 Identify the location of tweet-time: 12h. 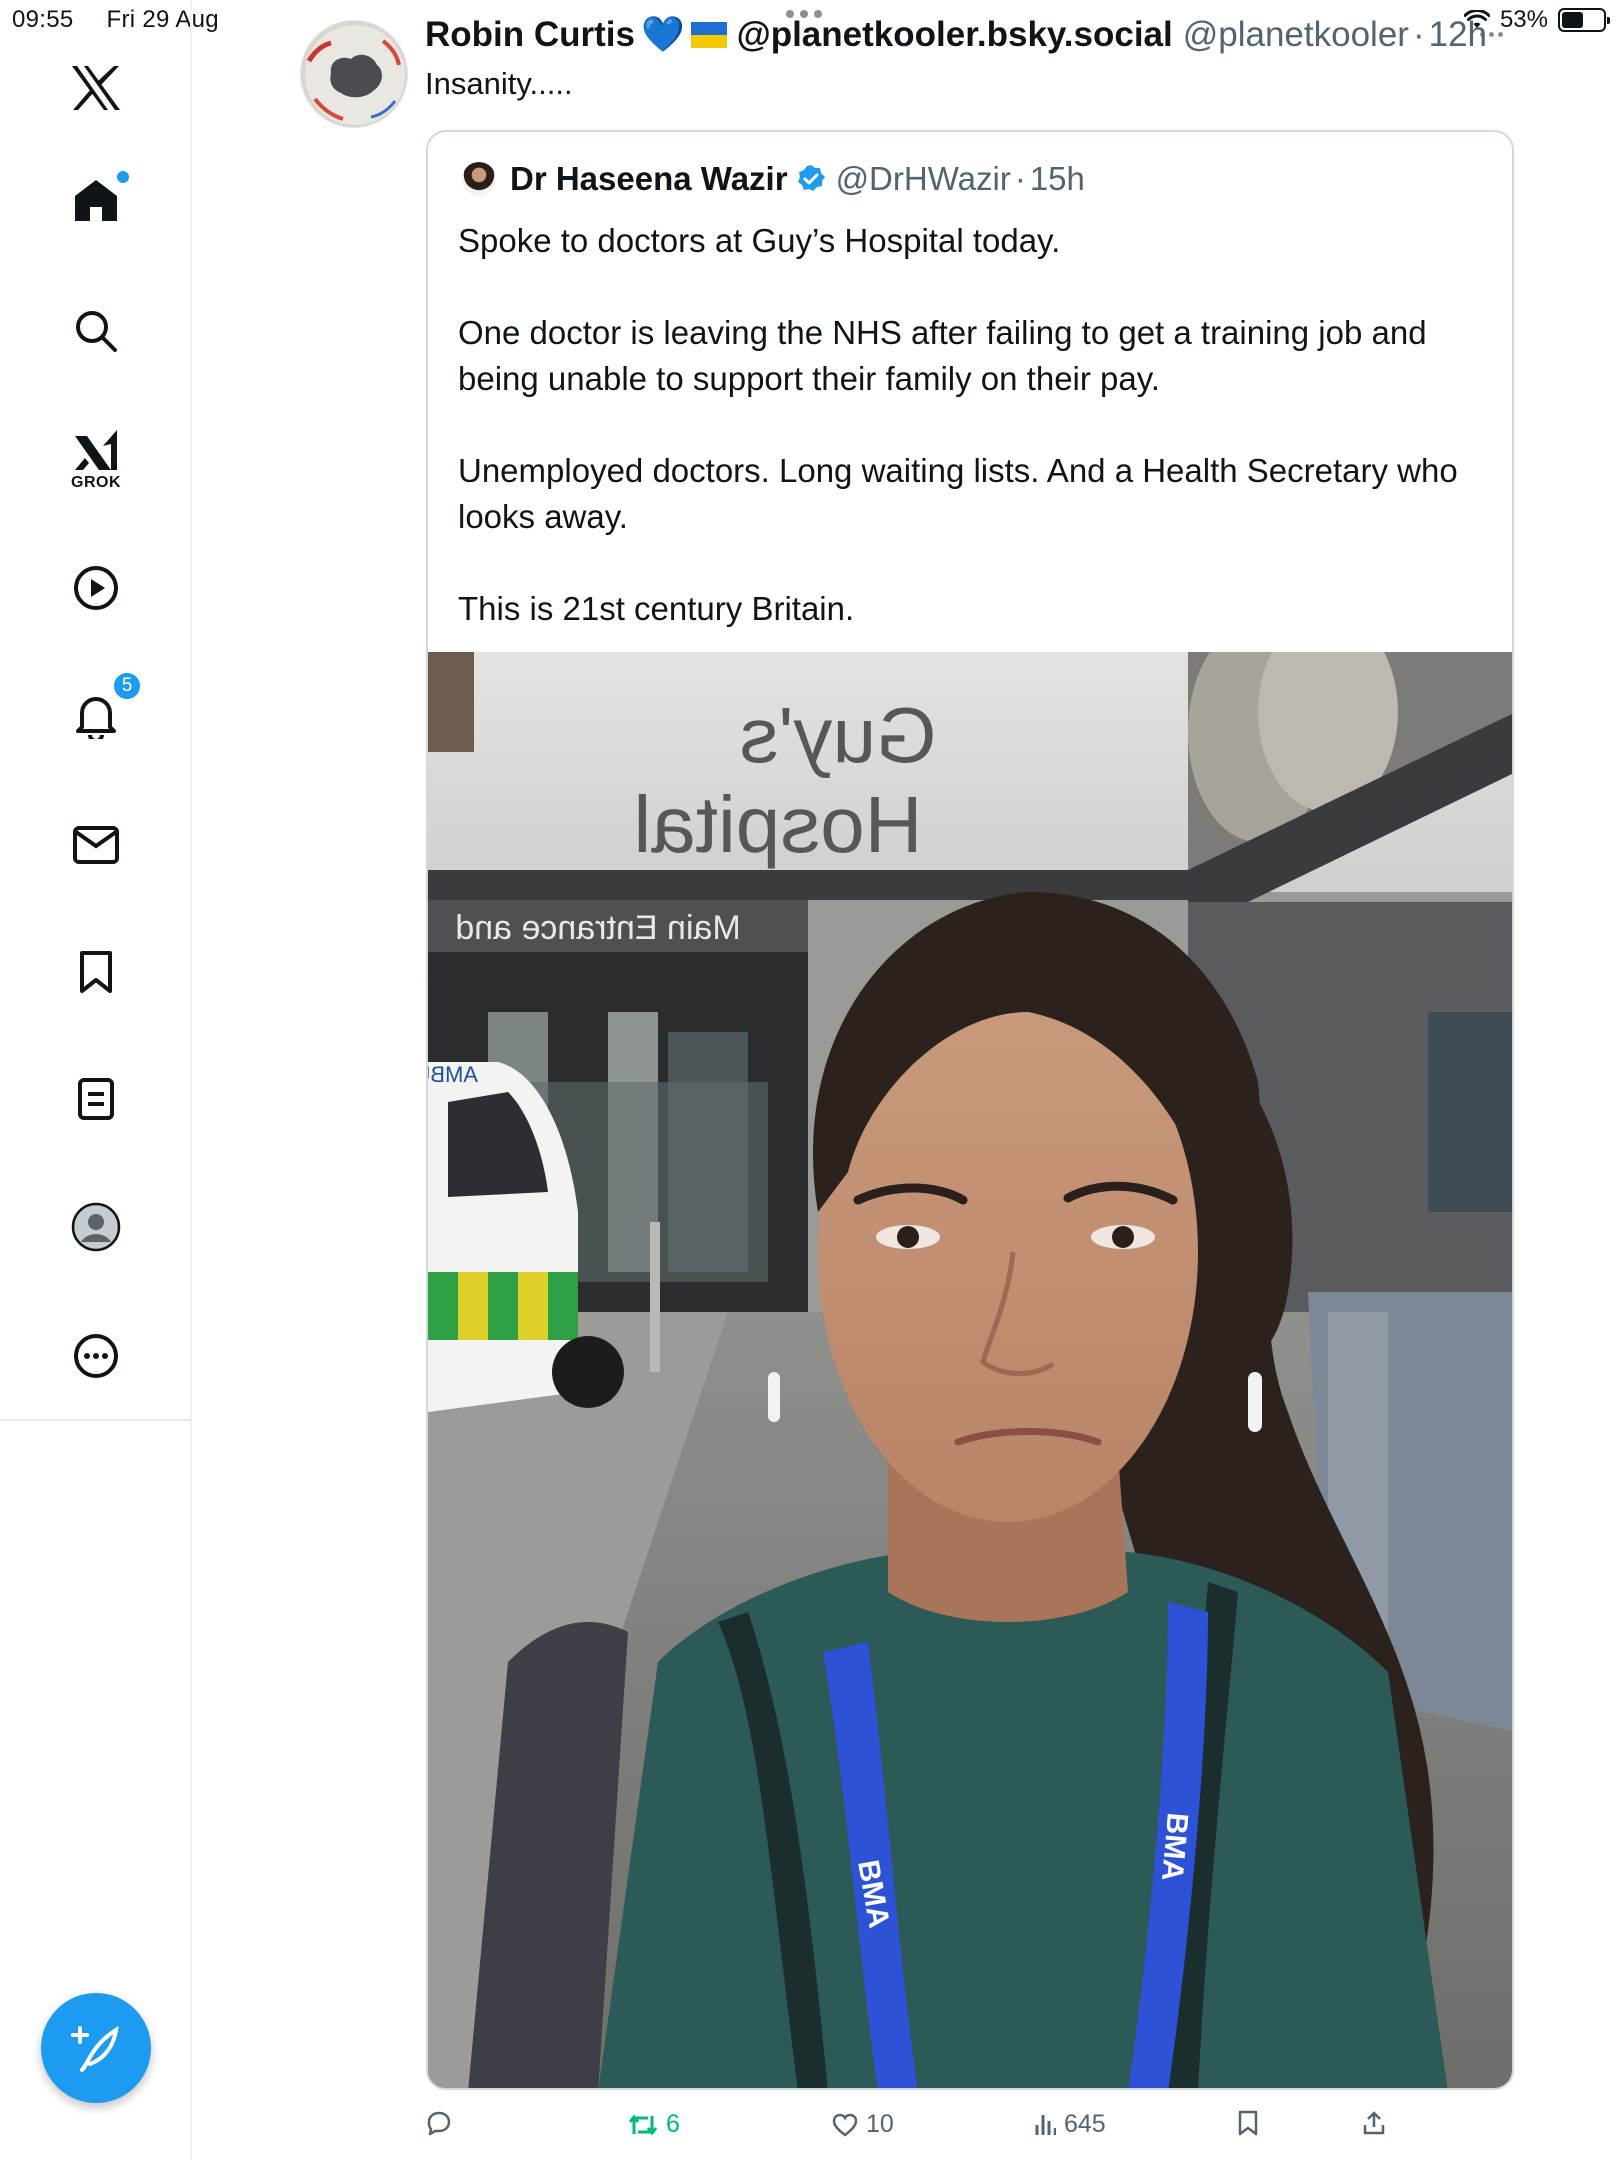
(1458, 35).